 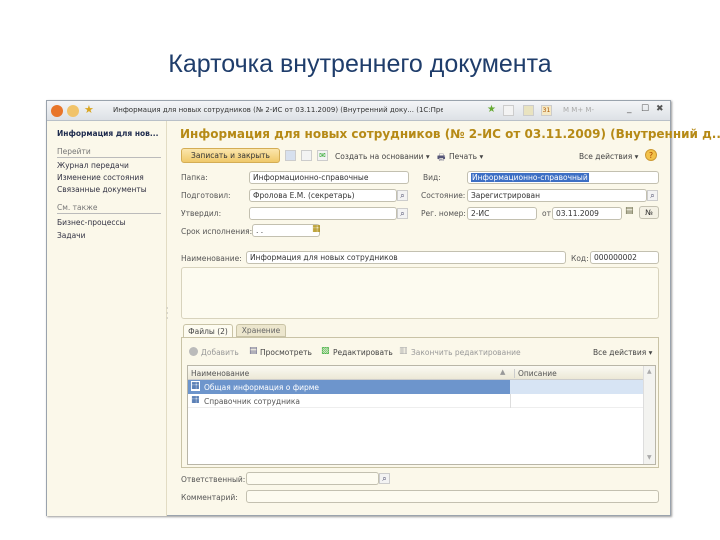 What do you see at coordinates (660, 109) in the screenshot?
I see `close-button: ✖` at bounding box center [660, 109].